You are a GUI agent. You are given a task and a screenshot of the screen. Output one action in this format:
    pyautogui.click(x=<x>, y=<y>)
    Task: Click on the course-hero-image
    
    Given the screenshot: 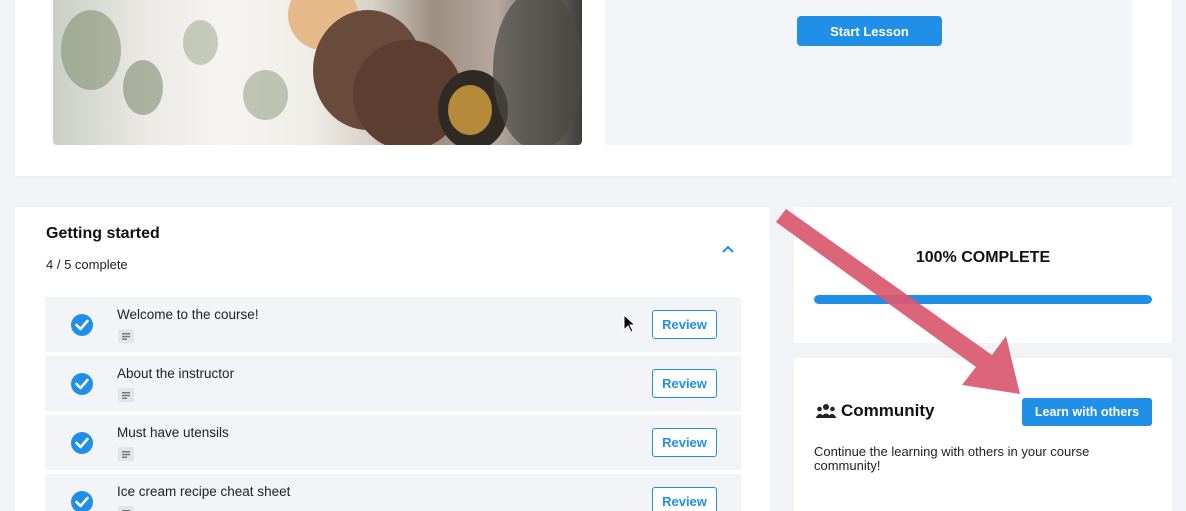 What is the action you would take?
    pyautogui.click(x=317, y=72)
    